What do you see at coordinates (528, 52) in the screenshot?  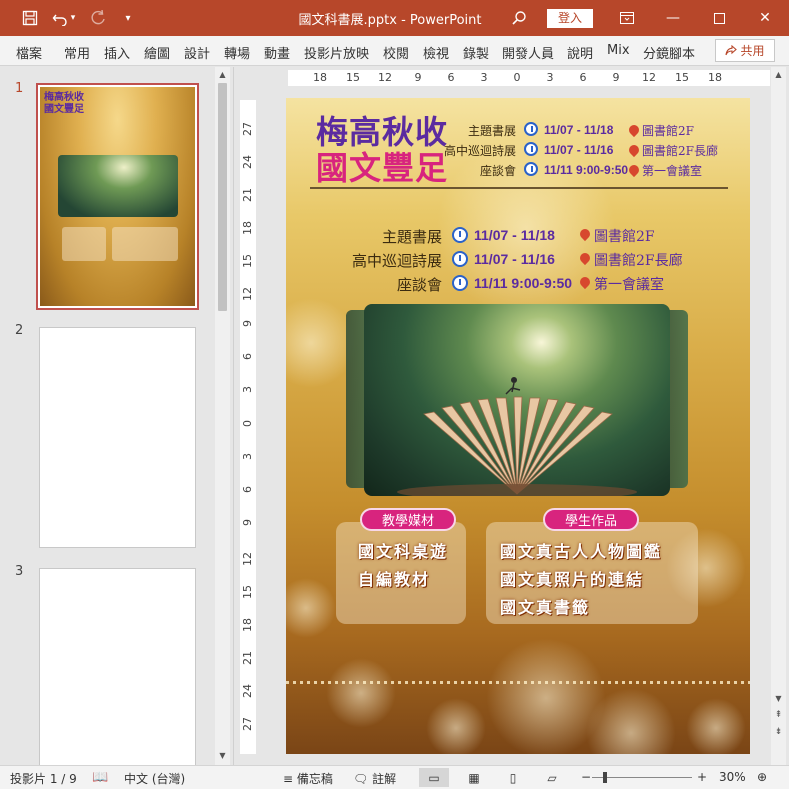 I see `tab-developer: 開發人員` at bounding box center [528, 52].